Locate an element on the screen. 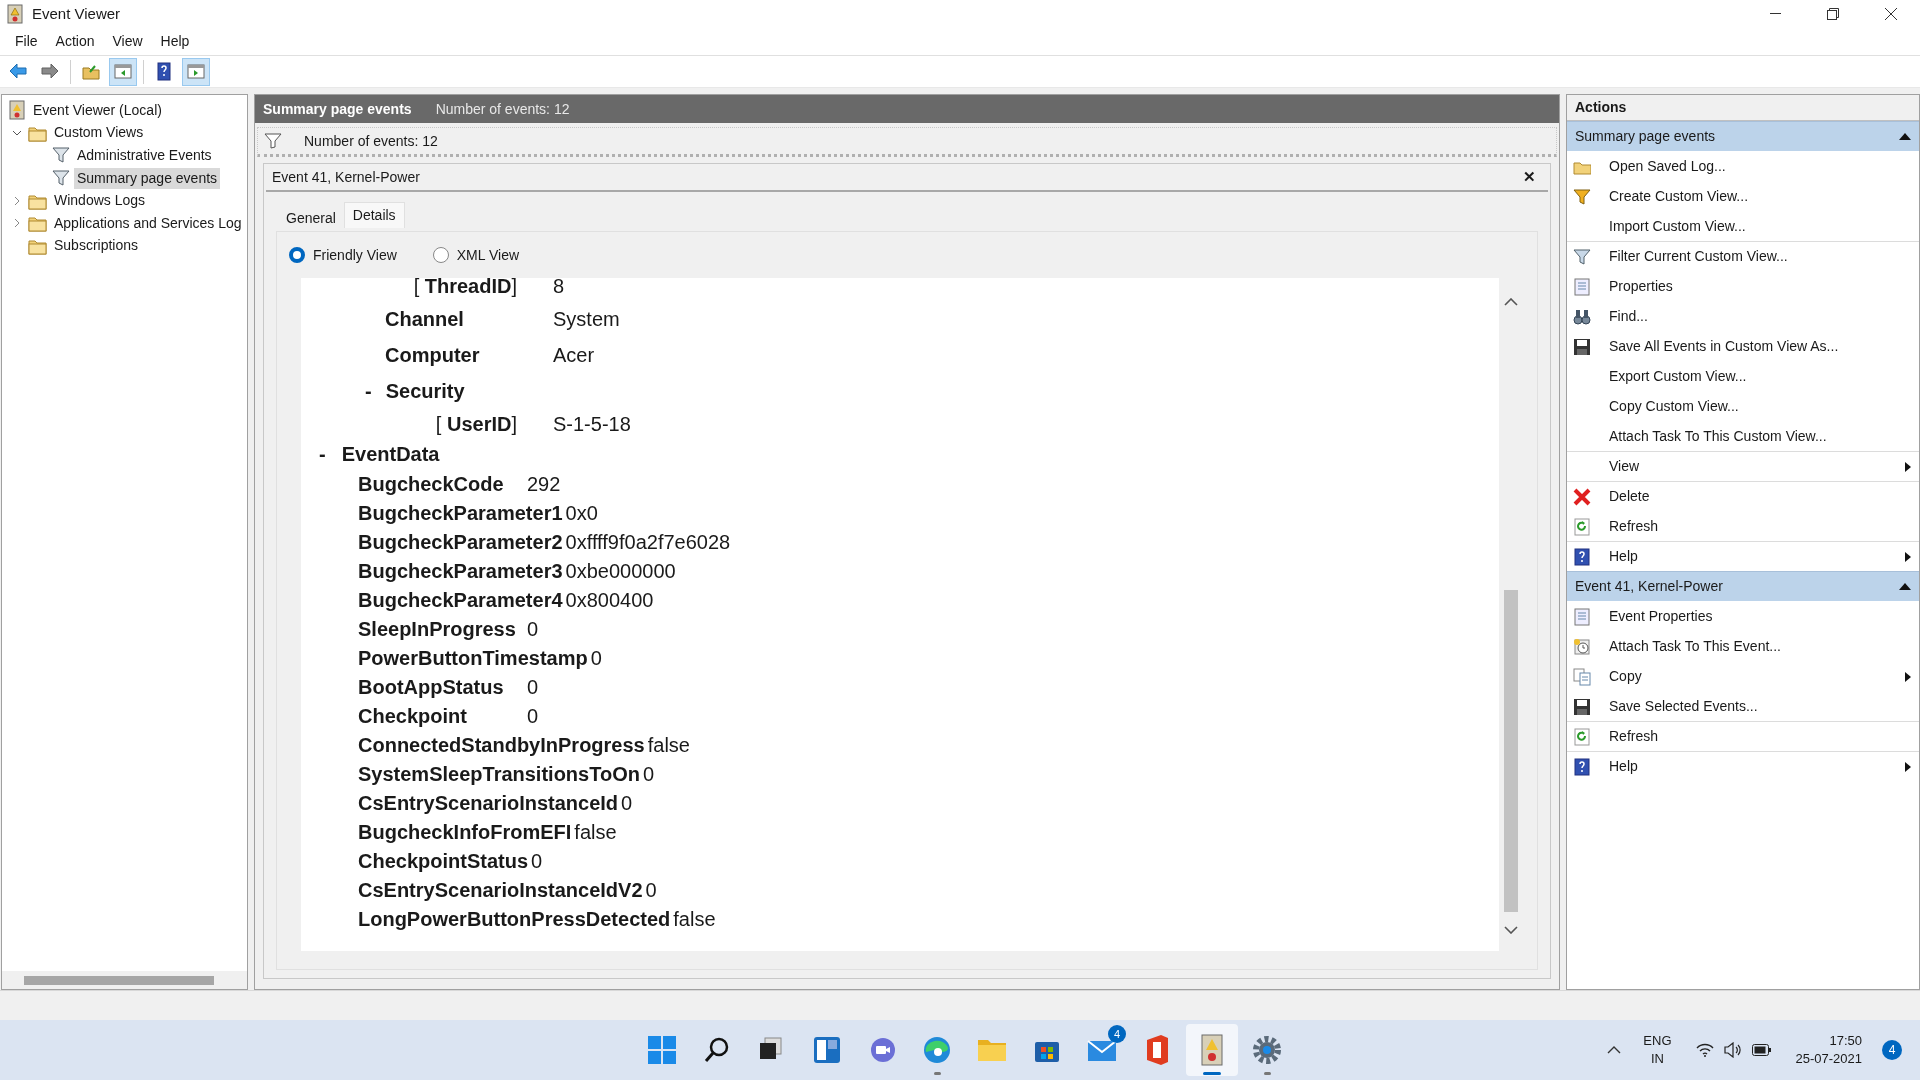  detail-label: BugcheckInfoFromEFI is located at coordinates (465, 832).